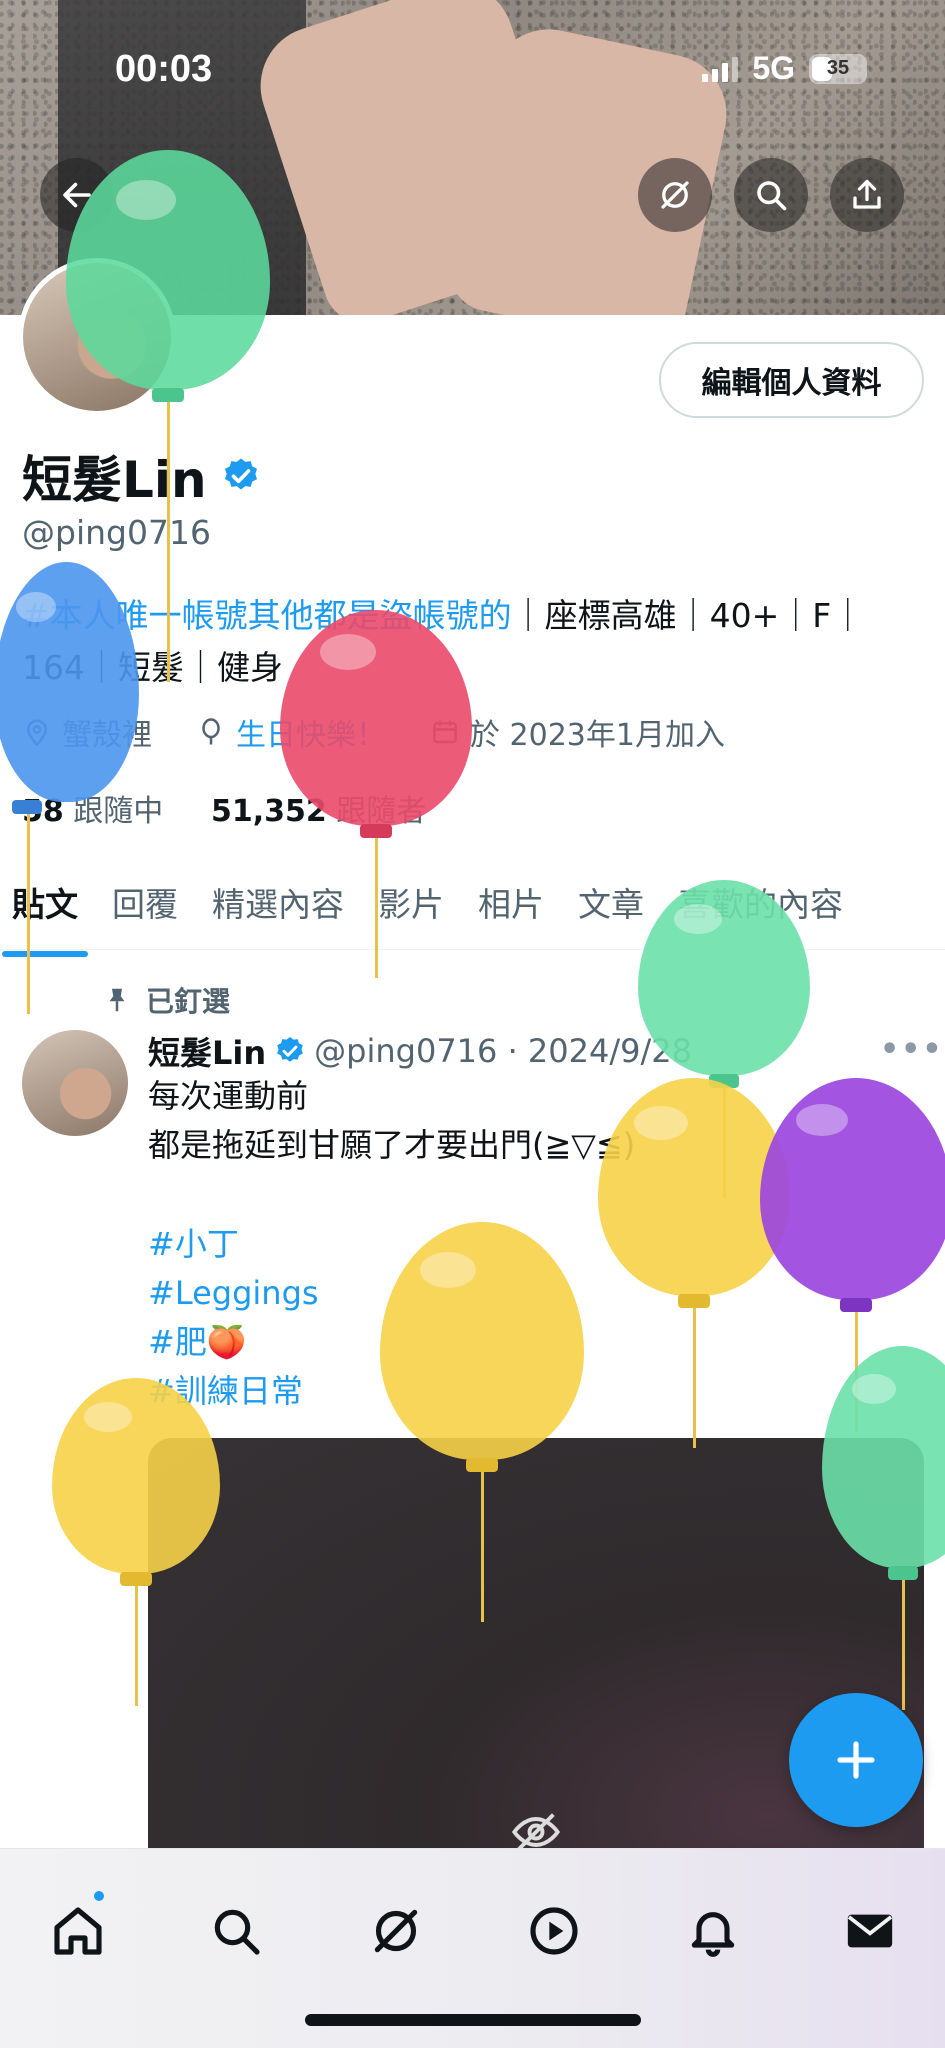 The height and width of the screenshot is (2048, 945). I want to click on profile-name-row: 短髮Lin, so click(141, 476).